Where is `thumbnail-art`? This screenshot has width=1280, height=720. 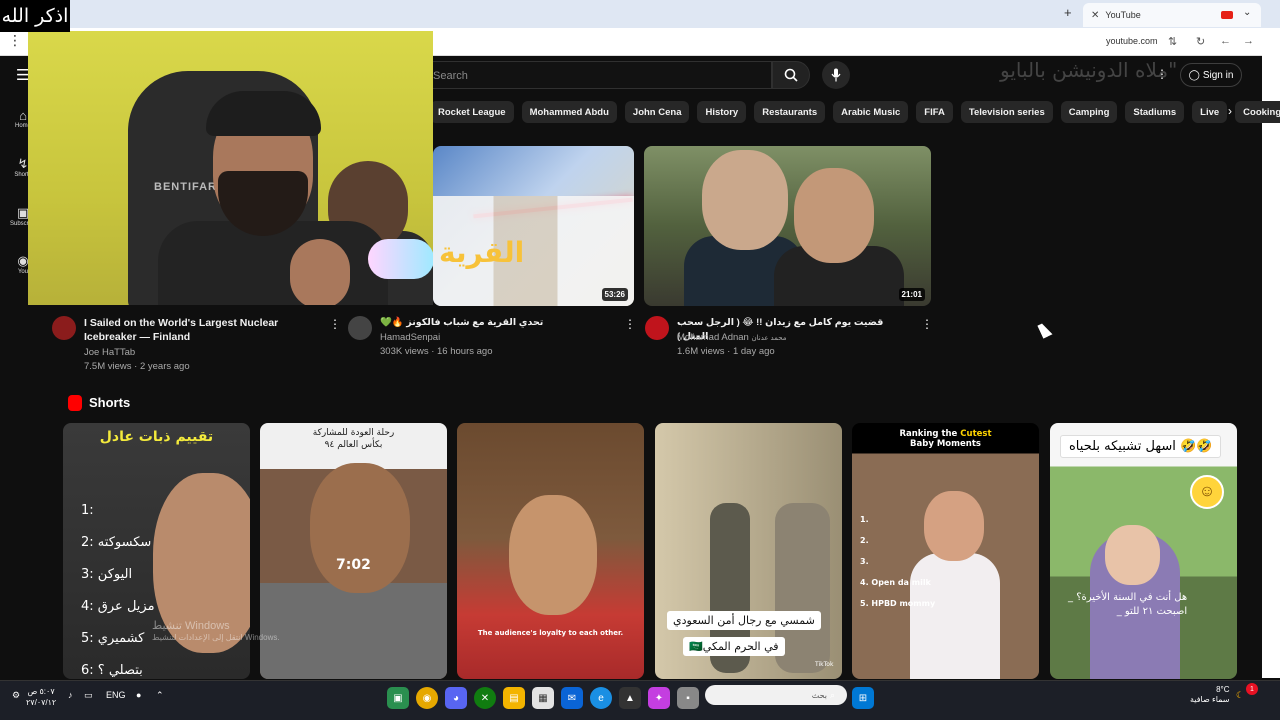
thumbnail-art is located at coordinates (745, 200).